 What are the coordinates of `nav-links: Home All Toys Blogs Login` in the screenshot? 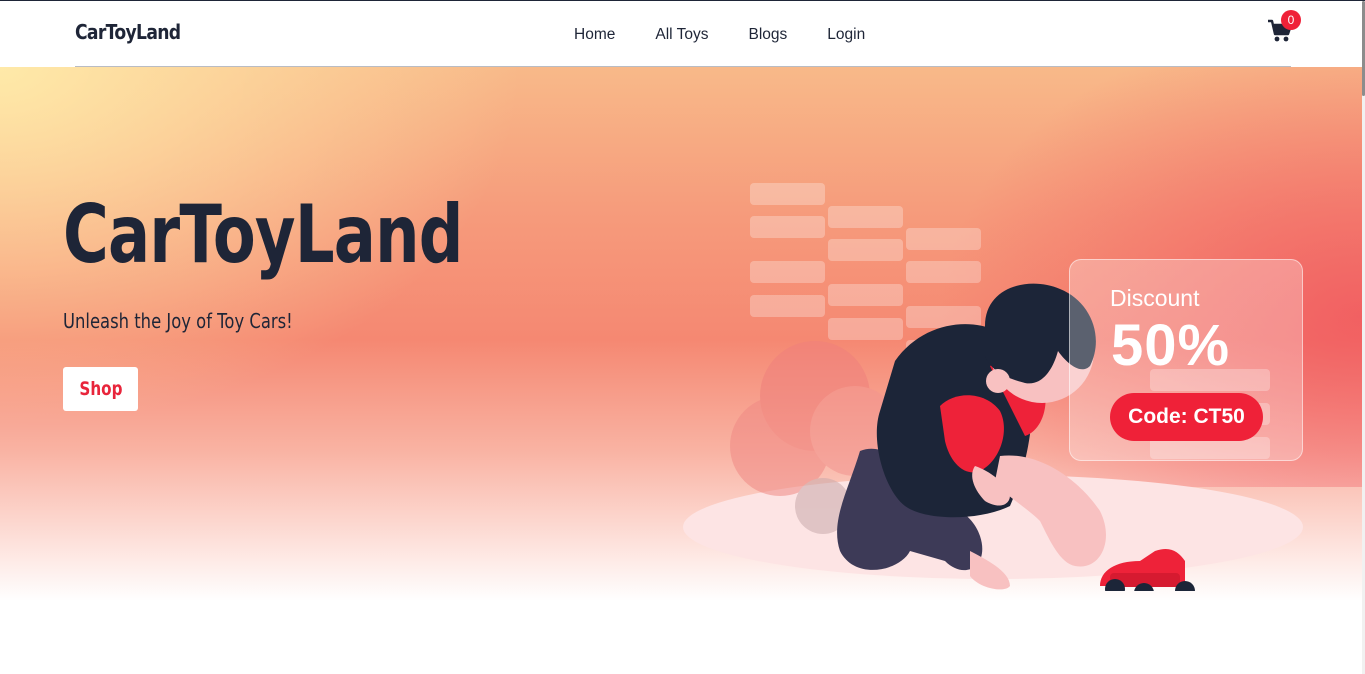 It's located at (739, 35).